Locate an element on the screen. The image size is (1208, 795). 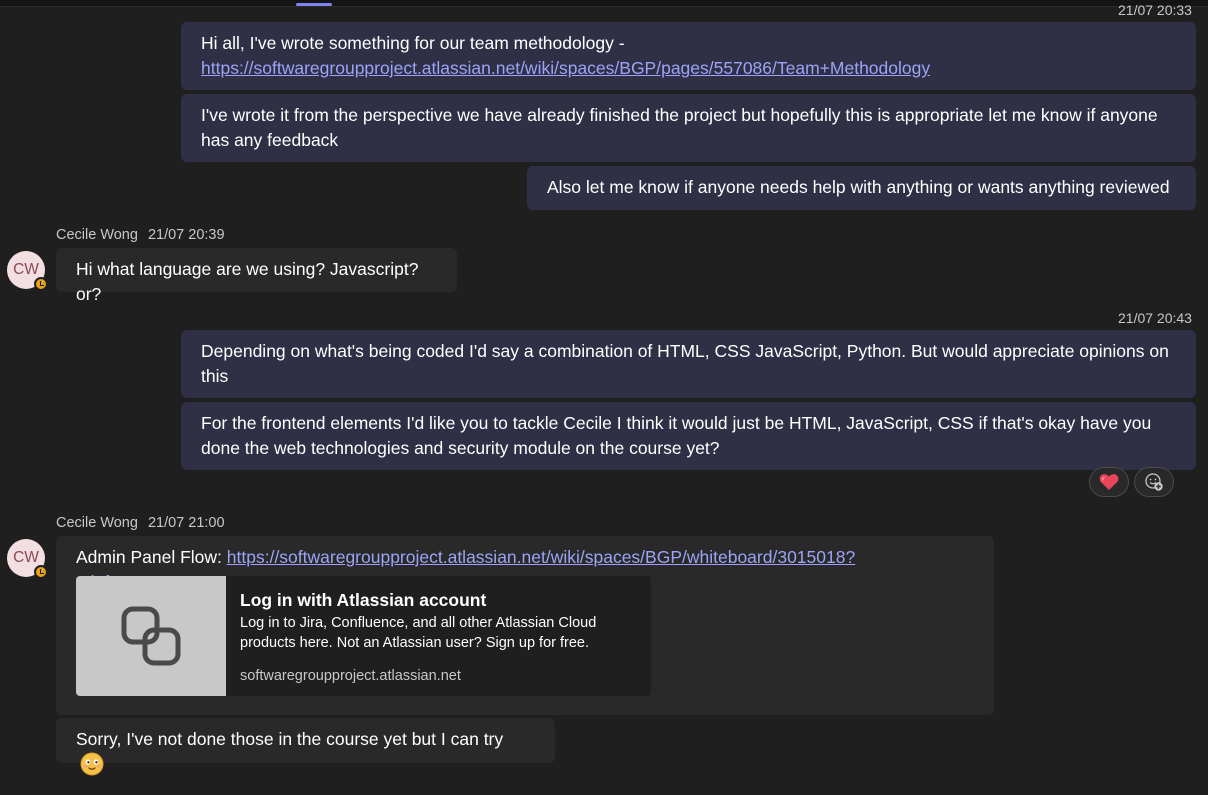
link-icon is located at coordinates (151, 636).